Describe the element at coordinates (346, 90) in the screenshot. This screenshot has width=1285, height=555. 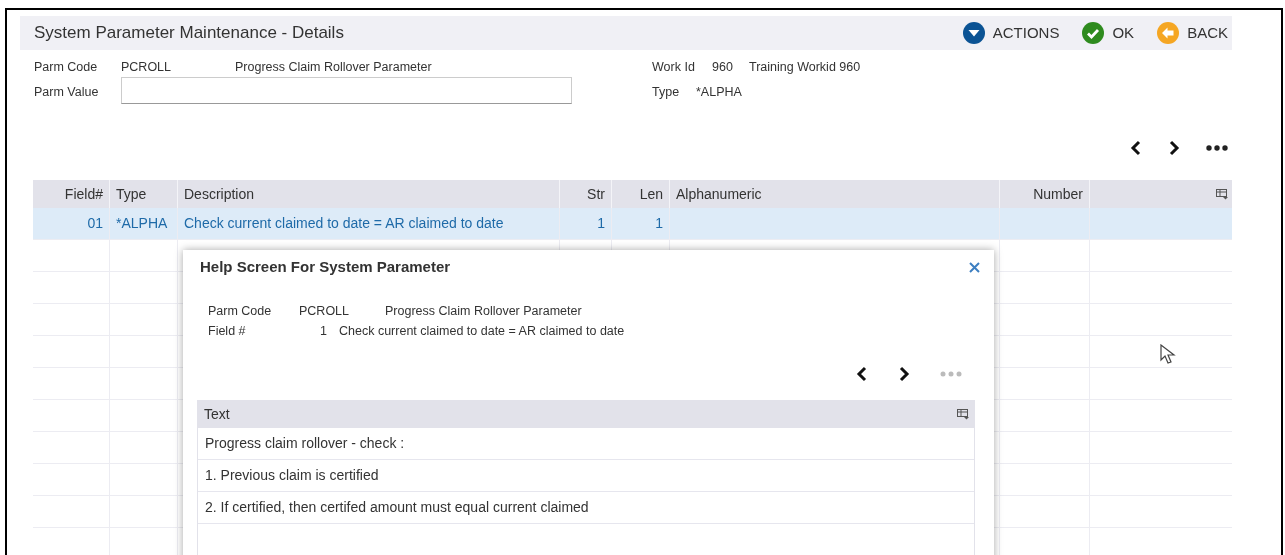
I see `parm-value-field` at that location.